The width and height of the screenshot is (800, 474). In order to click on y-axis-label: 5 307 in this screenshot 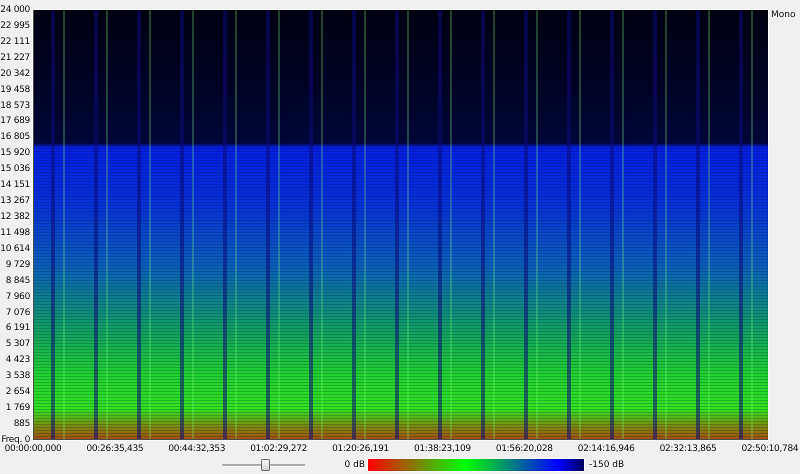, I will do `click(18, 344)`.